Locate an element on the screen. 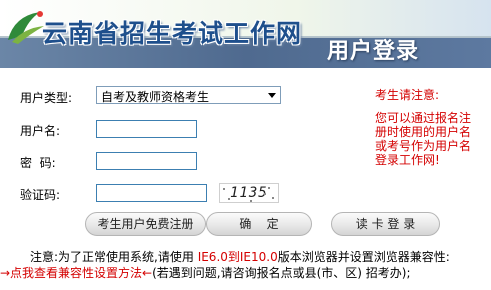  footer-browser-version: IE6.0到IE10.0 is located at coordinates (237, 257).